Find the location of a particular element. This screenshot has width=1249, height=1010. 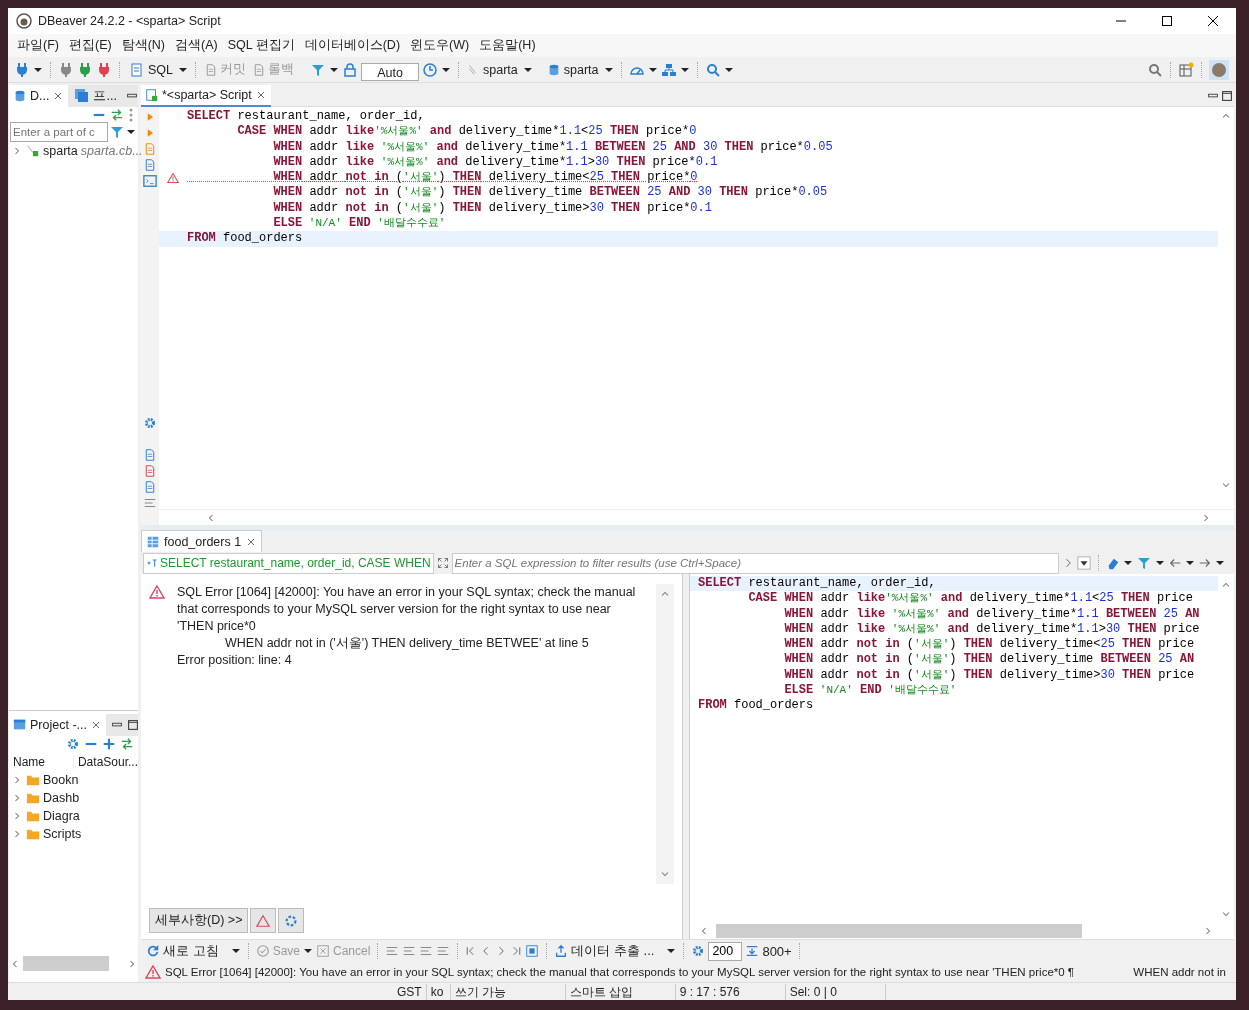

document-icon is located at coordinates (137, 69).